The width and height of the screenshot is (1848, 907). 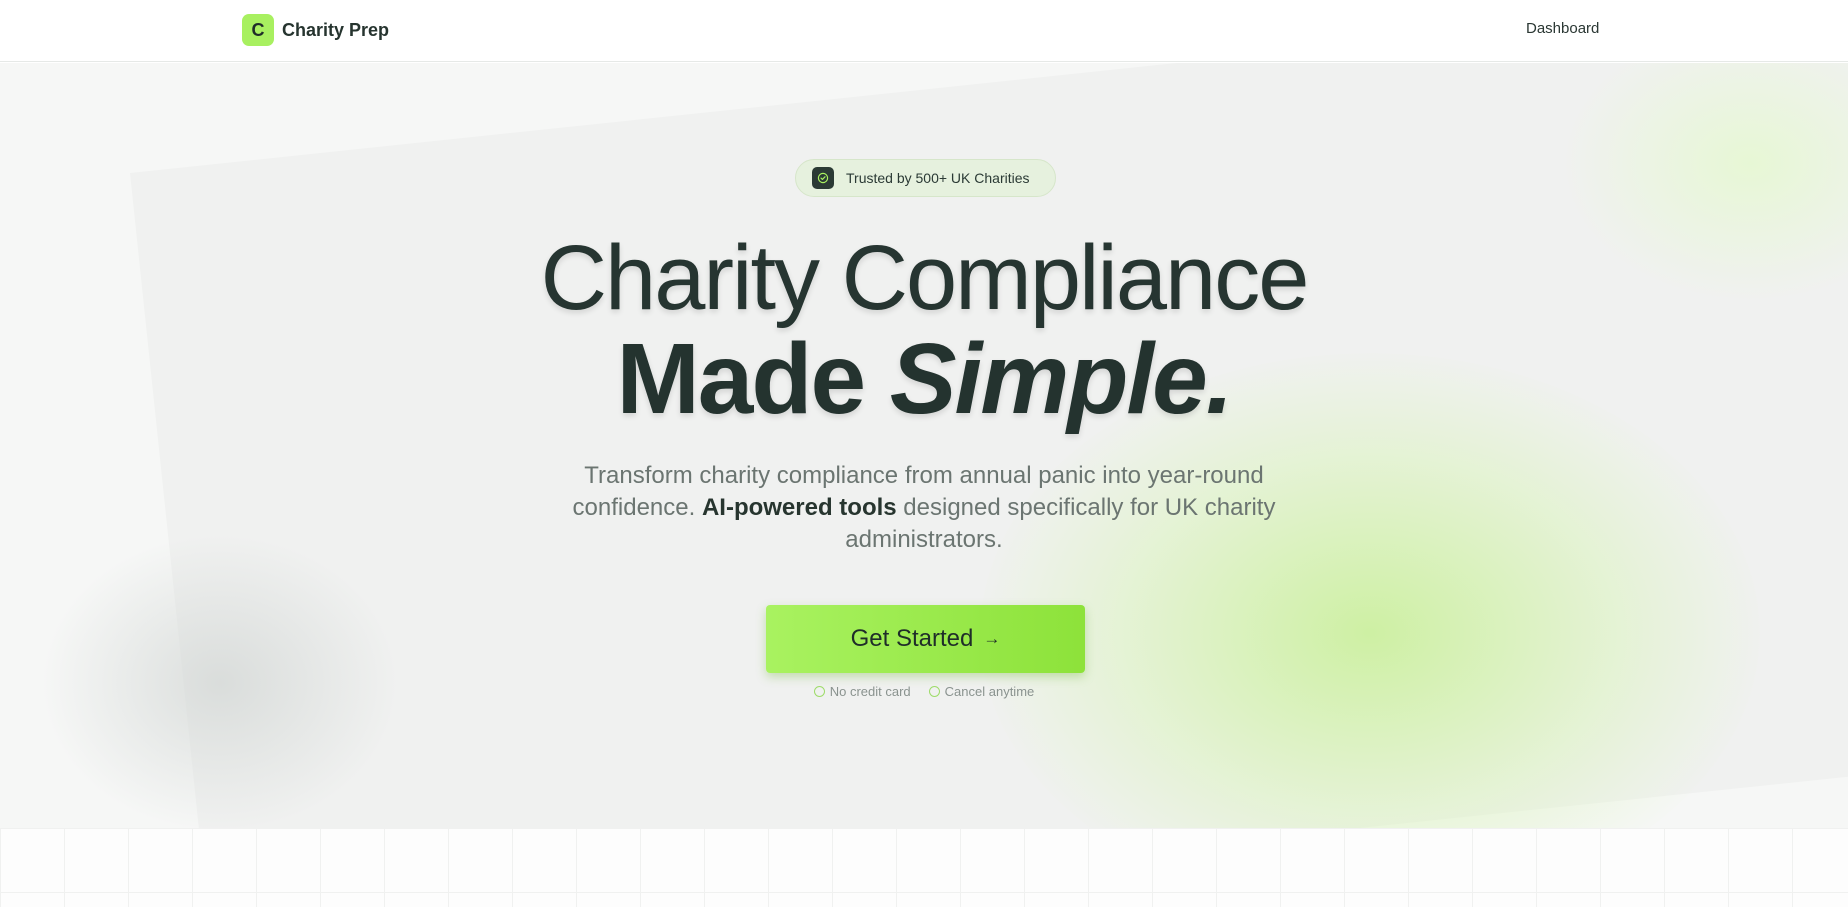 I want to click on trust-badge: Trusted by 500+ UK Charities, so click(x=925, y=178).